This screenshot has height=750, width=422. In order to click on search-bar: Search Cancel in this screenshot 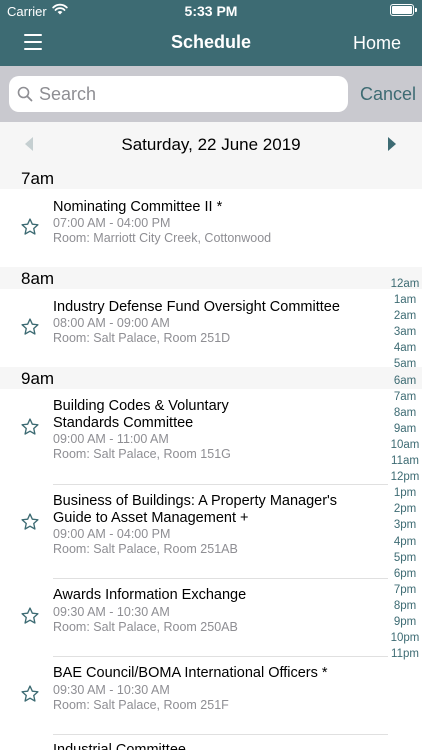, I will do `click(211, 94)`.